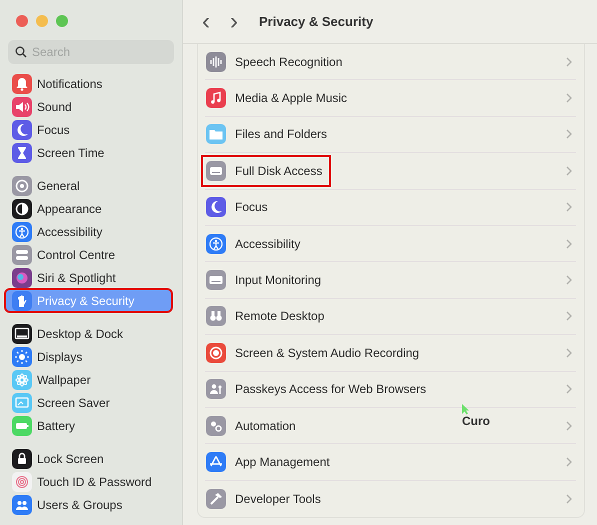 The width and height of the screenshot is (597, 525). What do you see at coordinates (88, 481) in the screenshot?
I see `sidebar-item: Touch ID & Password` at bounding box center [88, 481].